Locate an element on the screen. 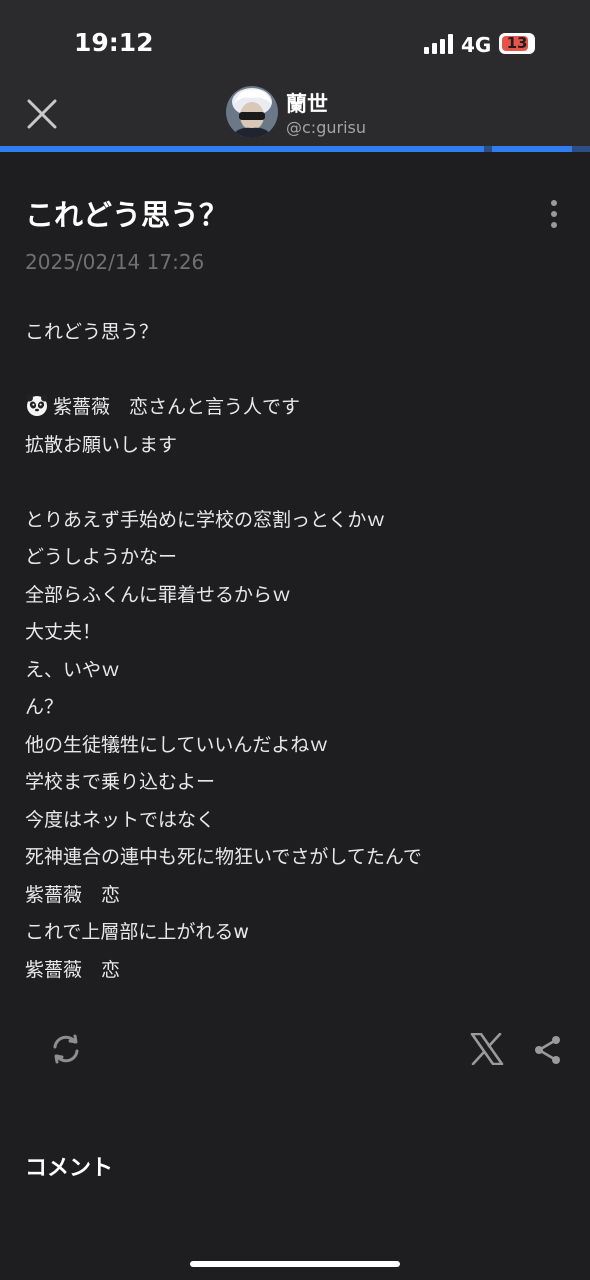 The height and width of the screenshot is (1280, 590). post-body-line: これで上層部に上がれるw is located at coordinates (297, 933).